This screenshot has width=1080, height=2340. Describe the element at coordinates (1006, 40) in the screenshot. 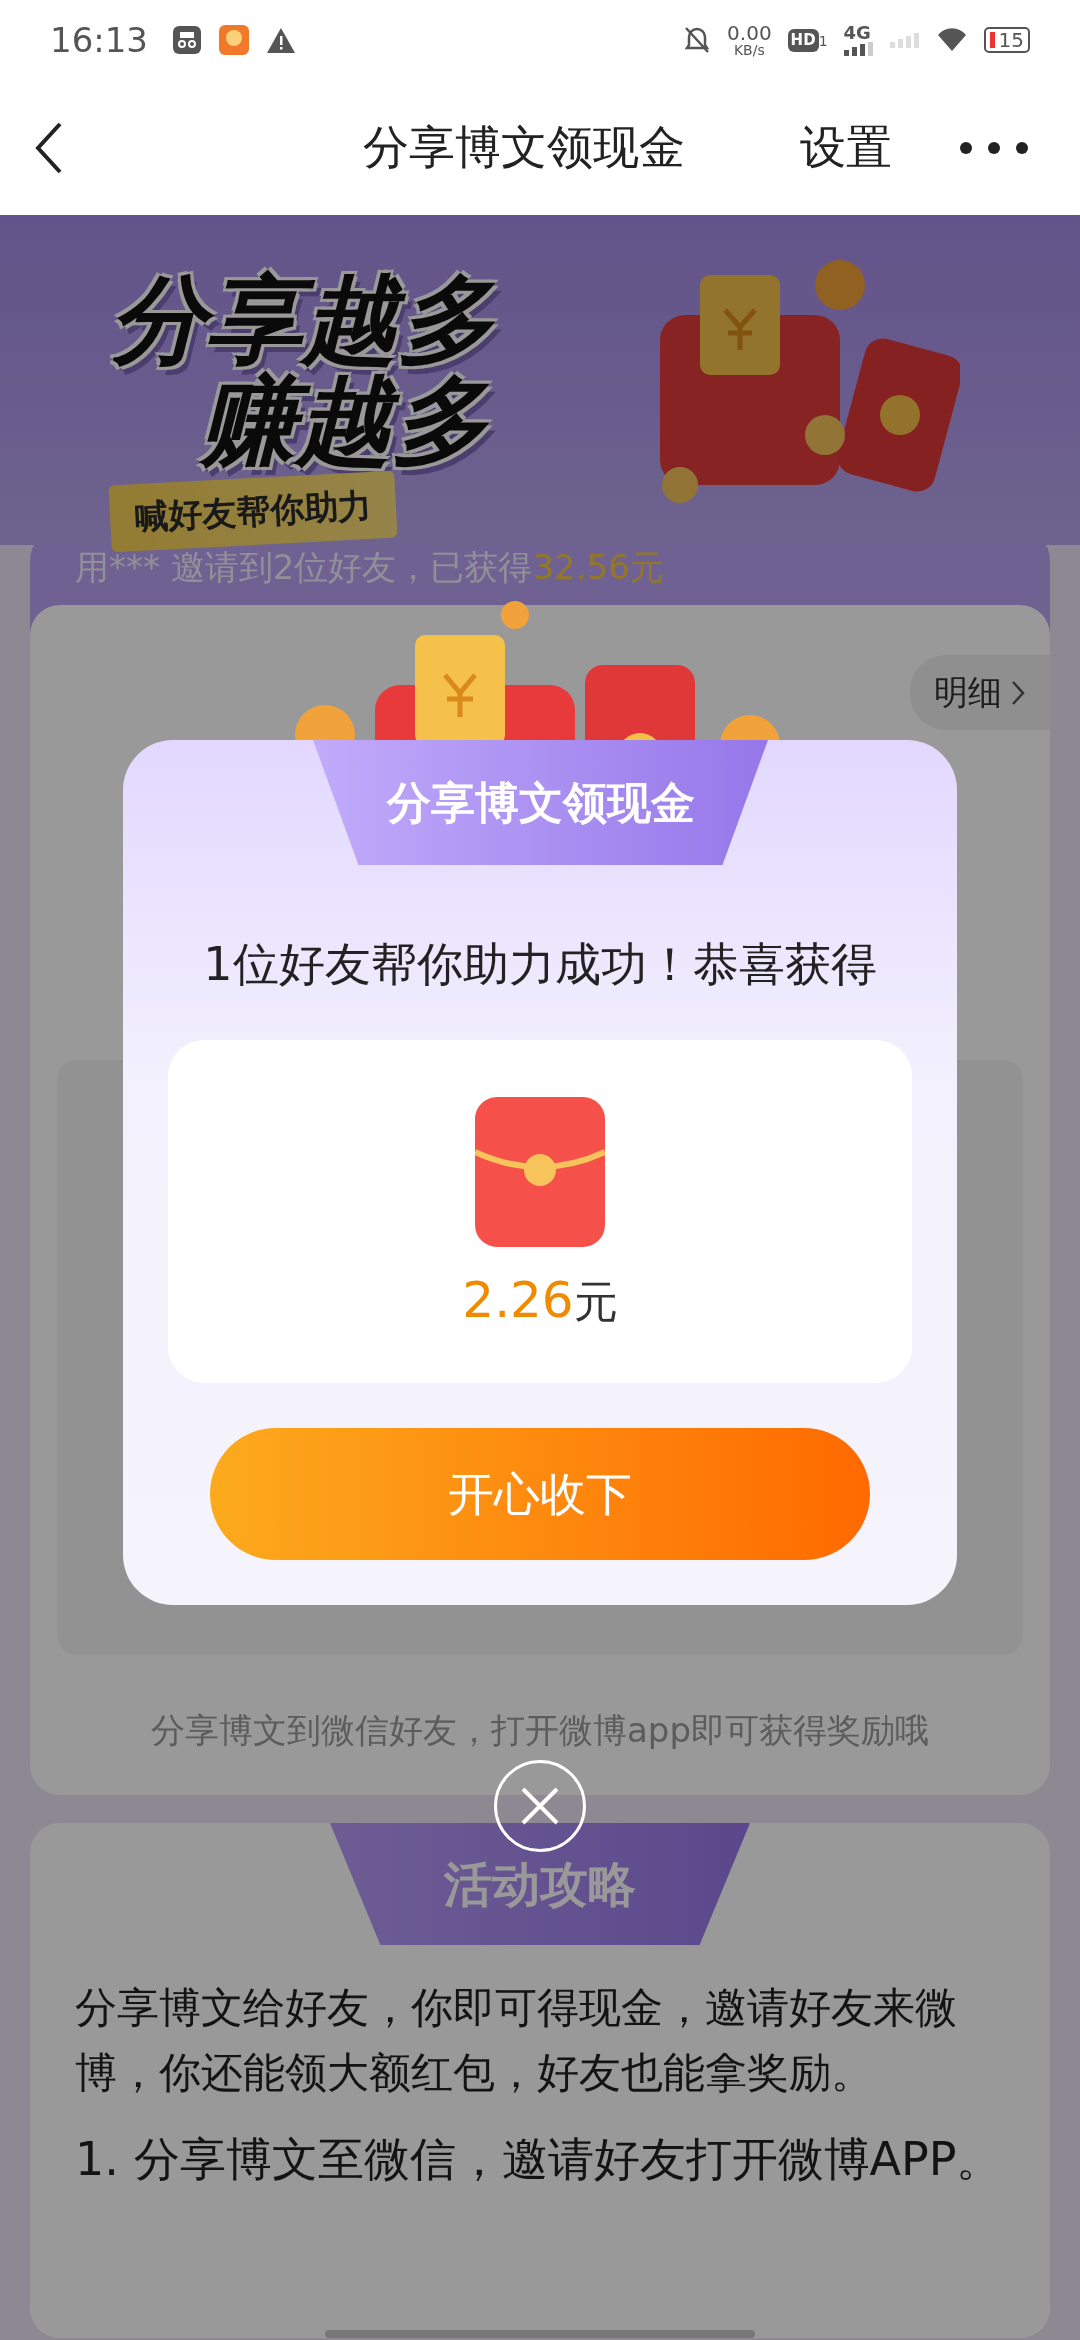

I see `battery-indicator: 15` at that location.